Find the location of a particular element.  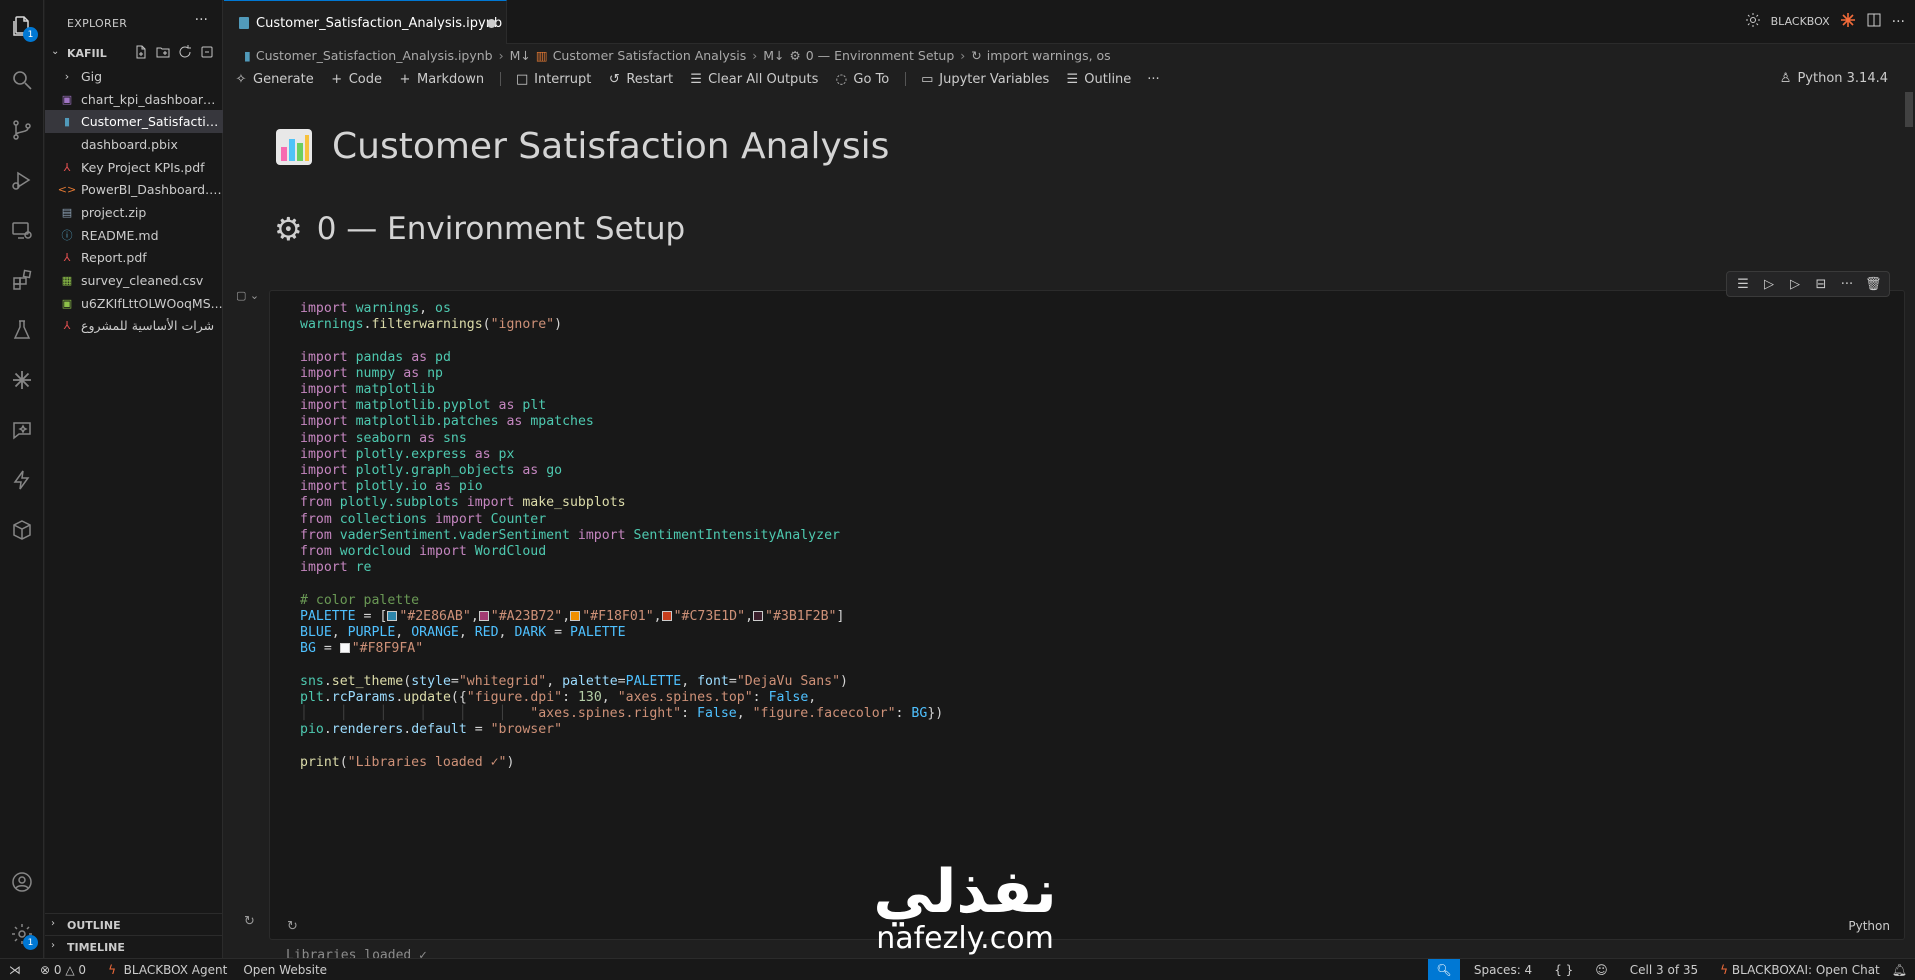

remote-explorer-icon is located at coordinates (22, 230).